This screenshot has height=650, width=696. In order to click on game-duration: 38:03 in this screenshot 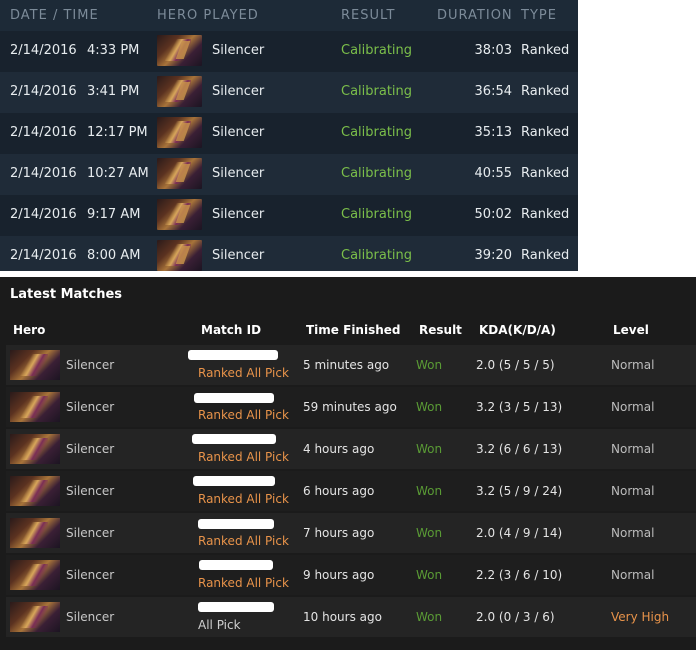, I will do `click(493, 50)`.